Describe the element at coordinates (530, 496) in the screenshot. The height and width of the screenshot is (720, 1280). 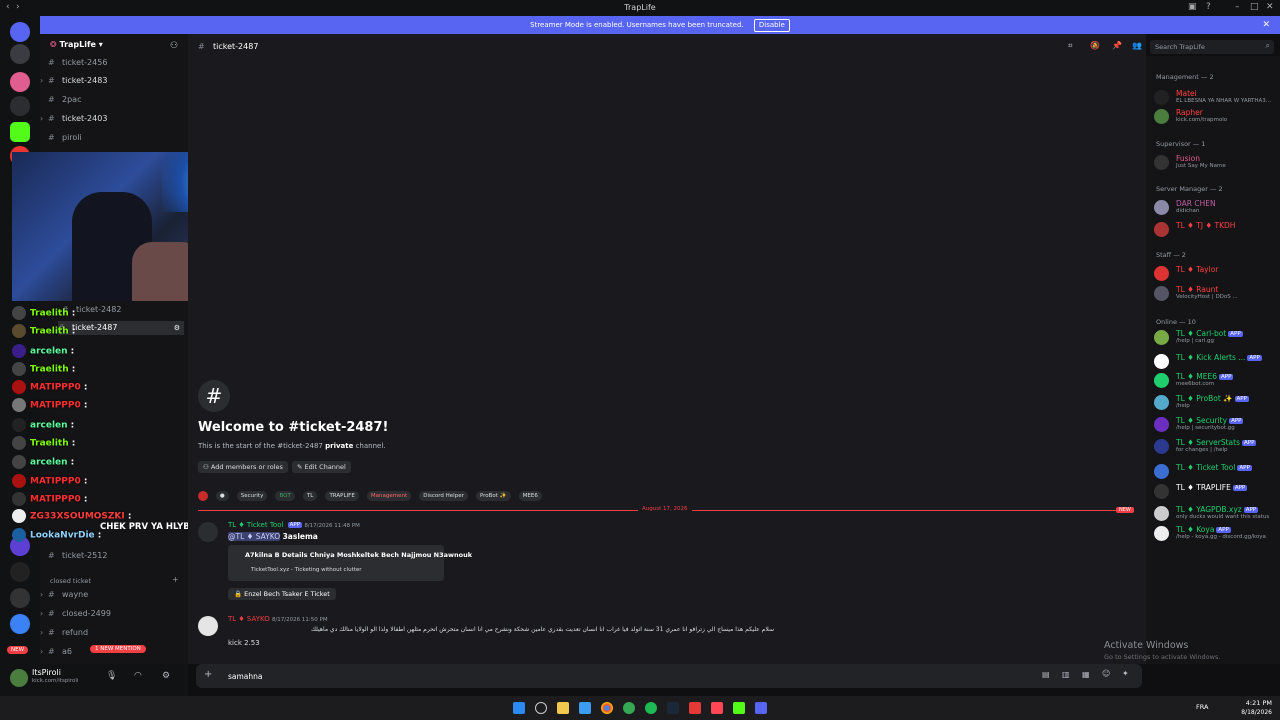
I see `role-pill: MEE6` at that location.